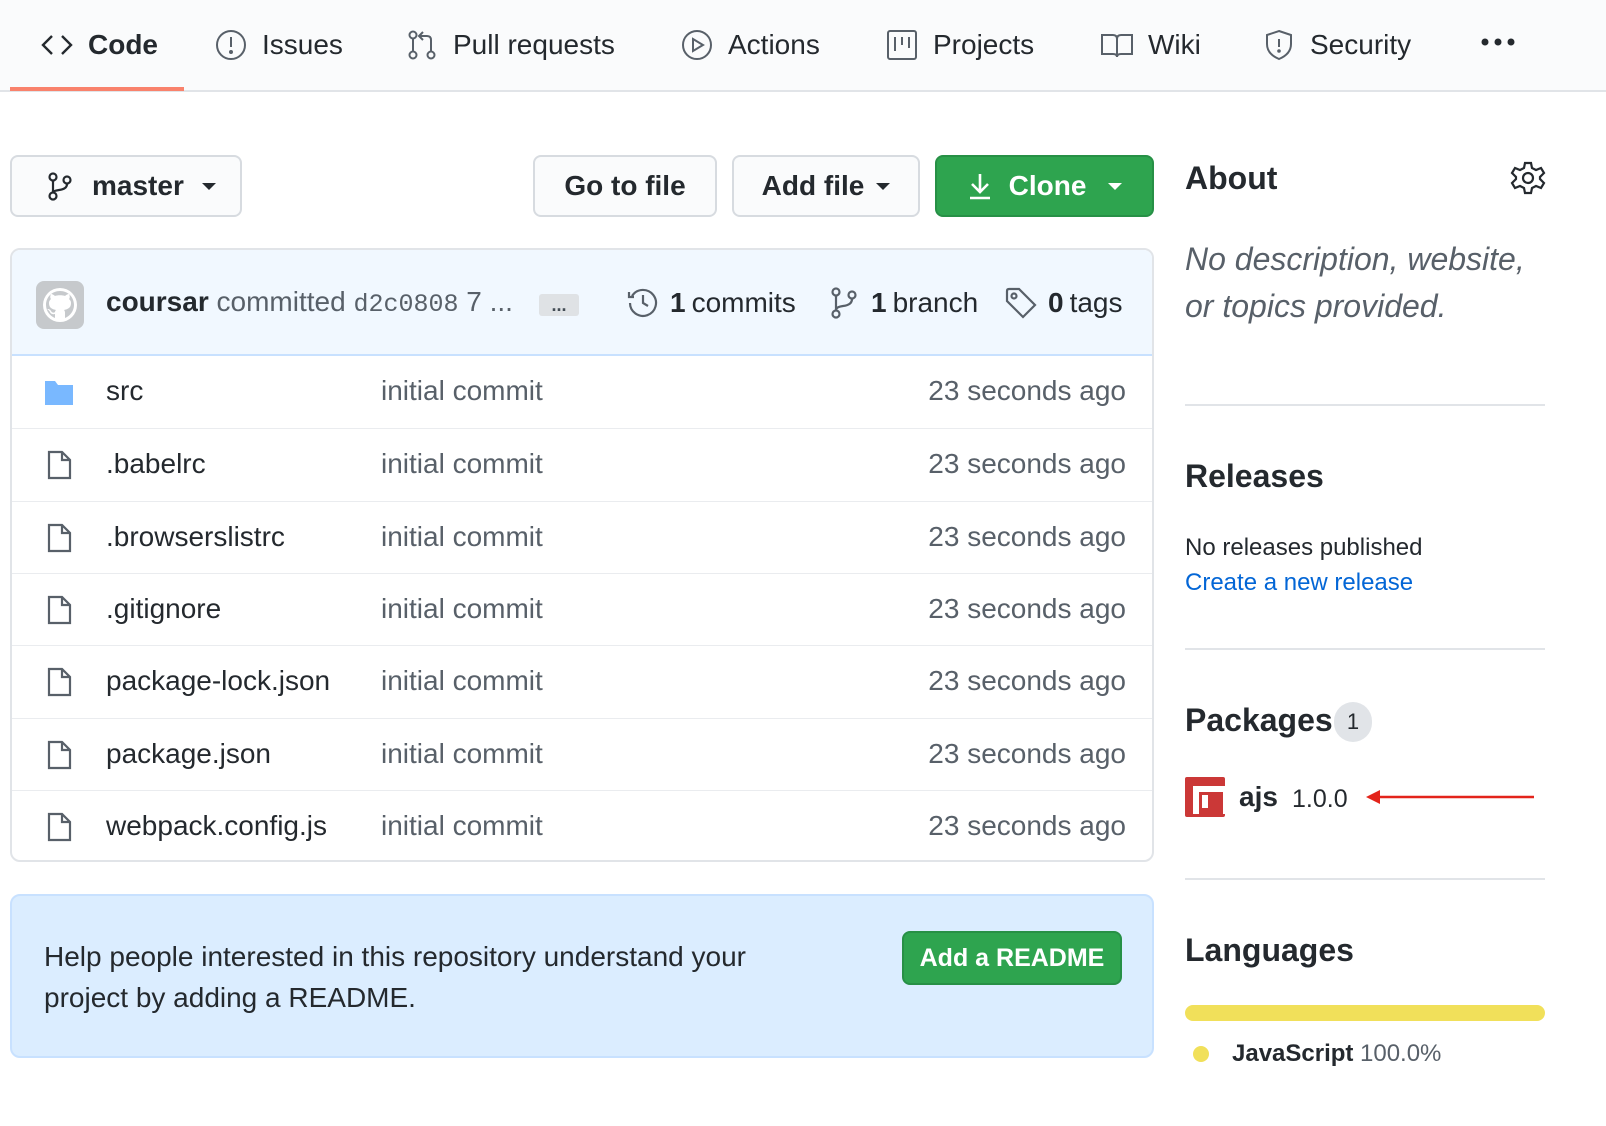  What do you see at coordinates (1047, 185) in the screenshot?
I see `clone-label: Clone` at bounding box center [1047, 185].